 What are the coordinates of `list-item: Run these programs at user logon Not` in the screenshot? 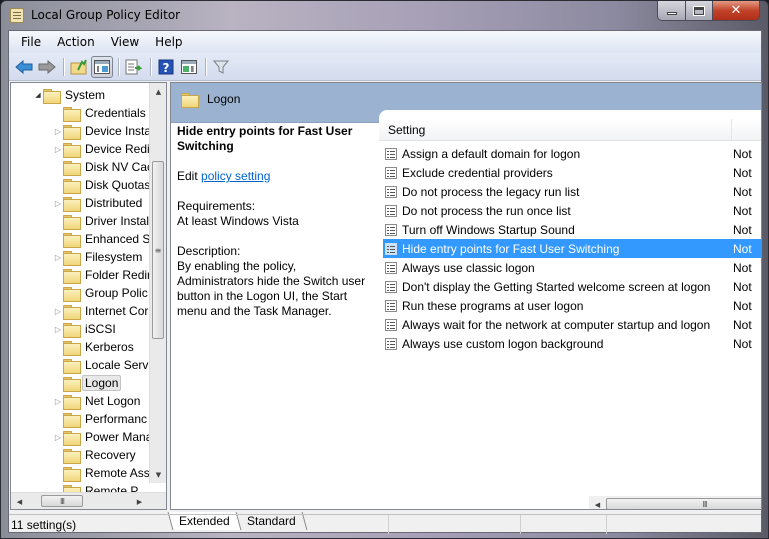 It's located at (572, 305).